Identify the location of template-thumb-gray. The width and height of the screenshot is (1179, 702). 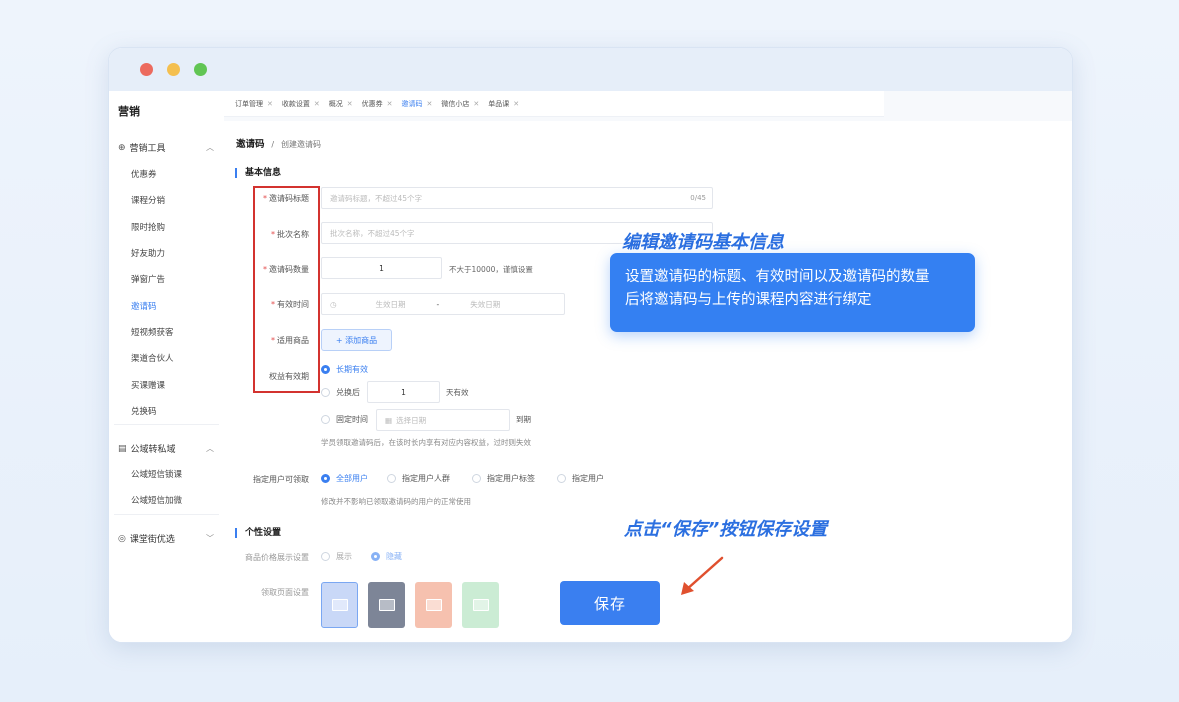
(386, 605).